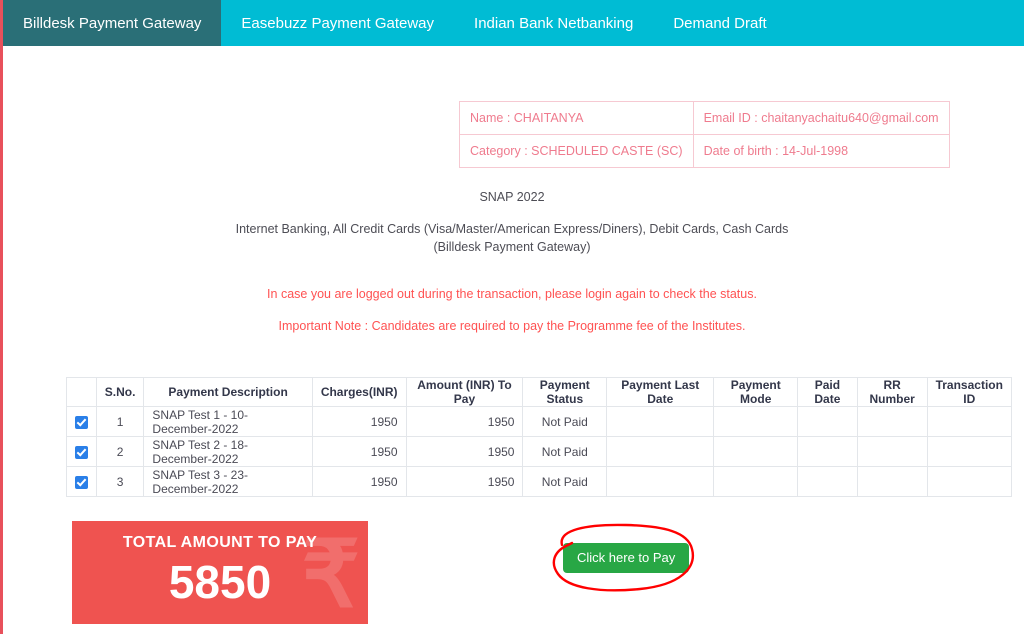 This screenshot has width=1024, height=634. What do you see at coordinates (228, 481) in the screenshot?
I see `row-description: SNAP Test 3 - 23-December-2022` at bounding box center [228, 481].